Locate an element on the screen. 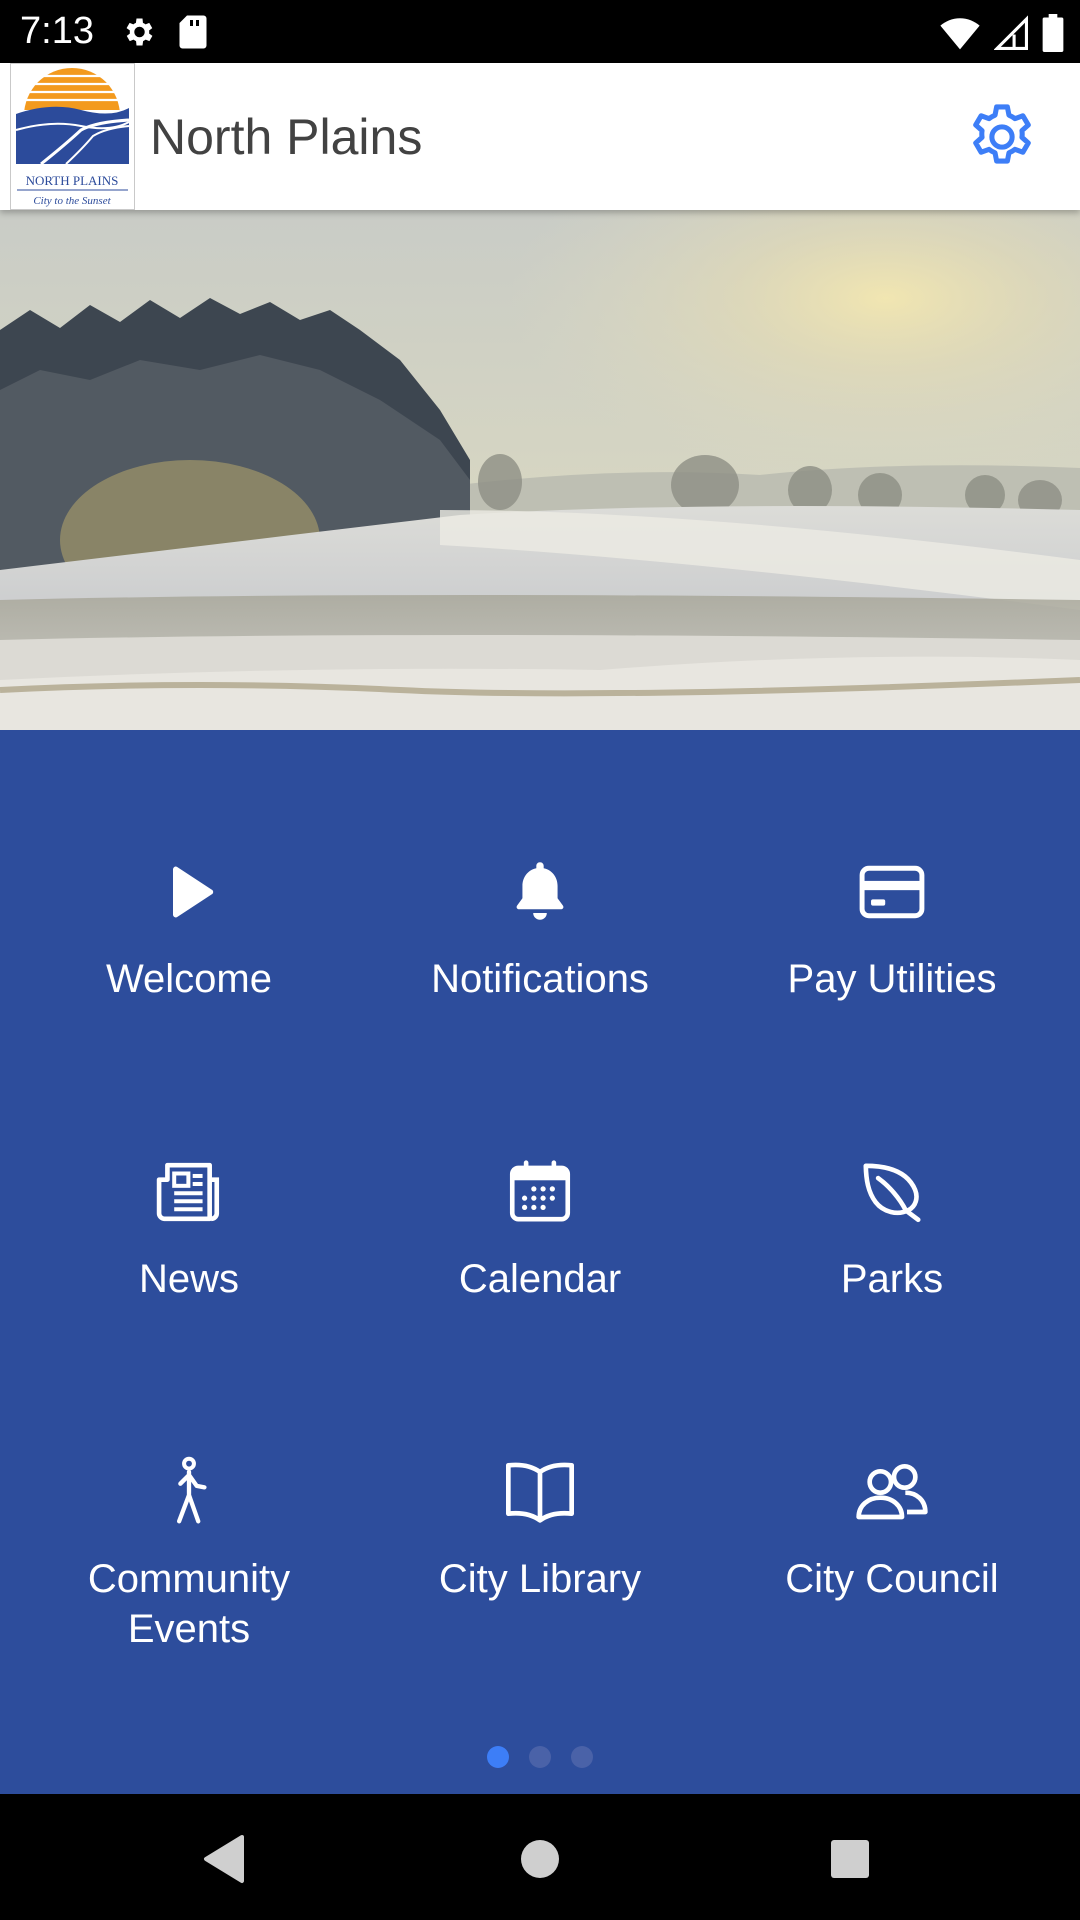  system-nav-bar is located at coordinates (540, 1857).